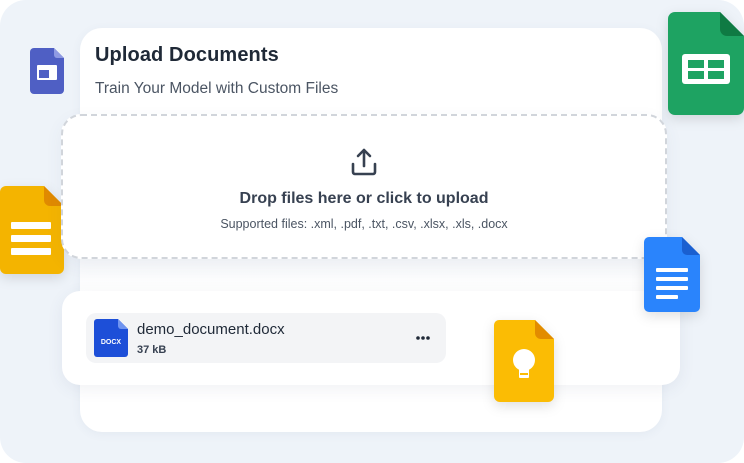 The image size is (744, 463). Describe the element at coordinates (217, 88) in the screenshot. I see `page-subtitle: Train Your Model with Custom Files` at that location.